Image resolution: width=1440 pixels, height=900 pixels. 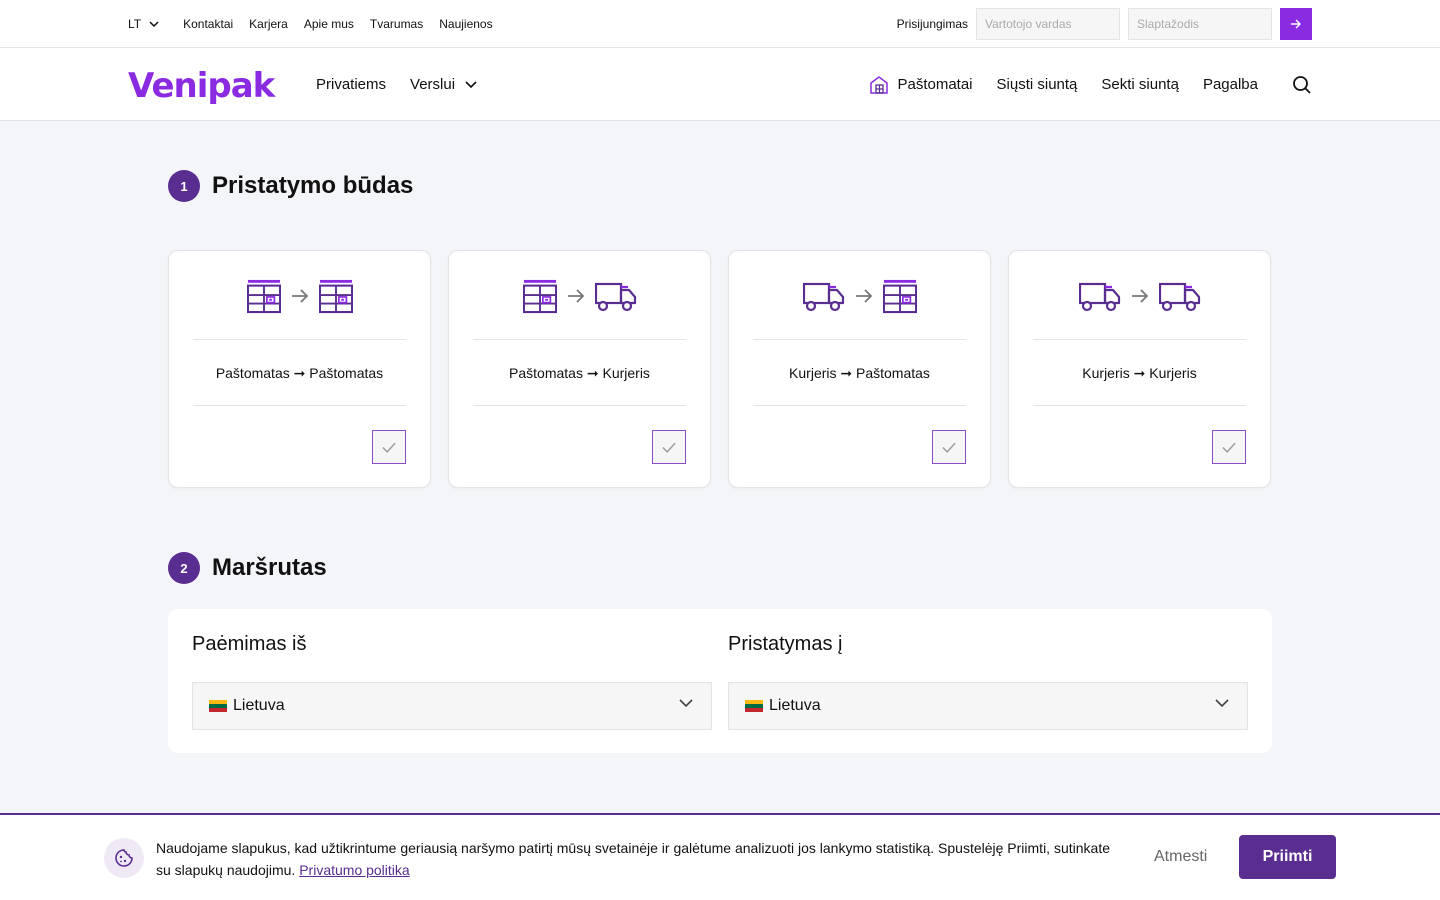 I want to click on locker-house-icon, so click(x=879, y=84).